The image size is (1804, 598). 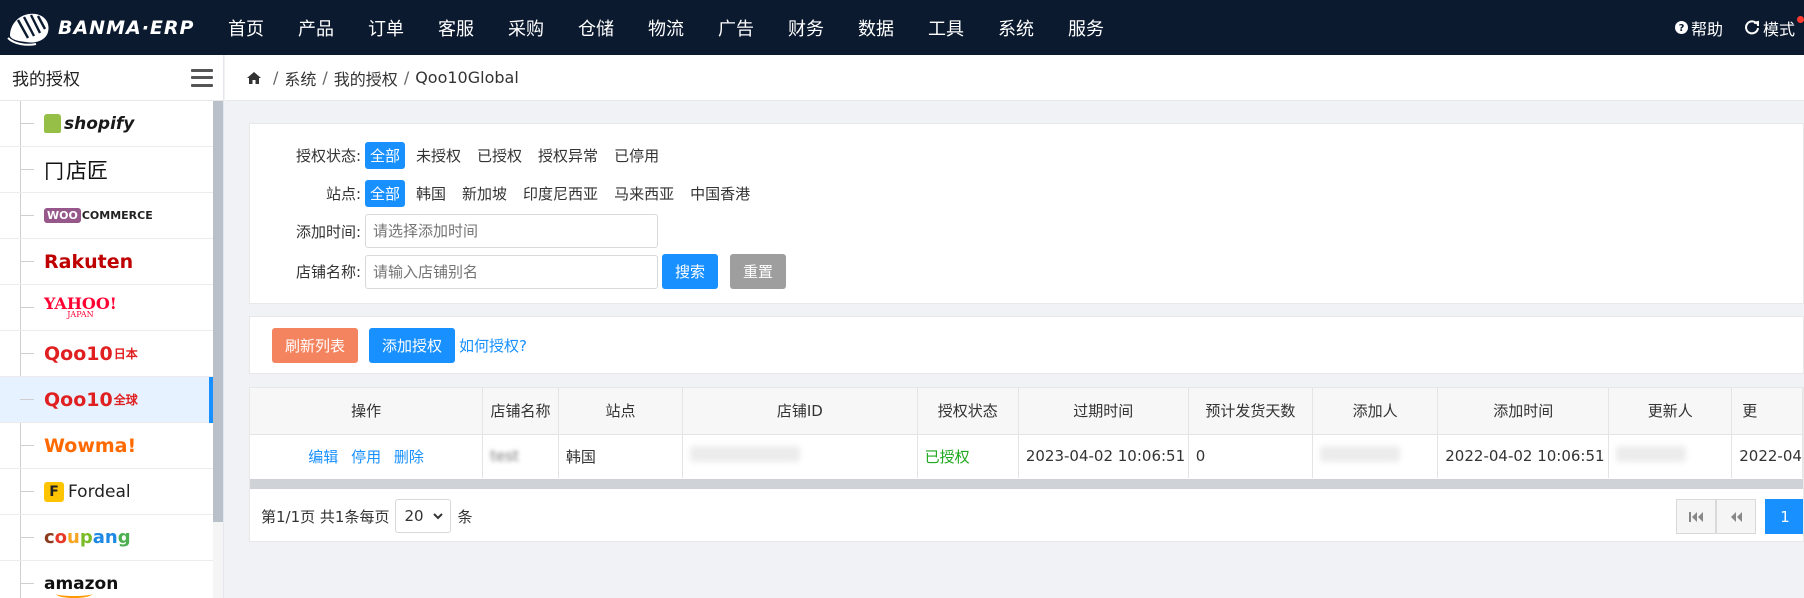 What do you see at coordinates (1103, 456) in the screenshot?
I see `cell-expire: 2023-04-02 10:06:51` at bounding box center [1103, 456].